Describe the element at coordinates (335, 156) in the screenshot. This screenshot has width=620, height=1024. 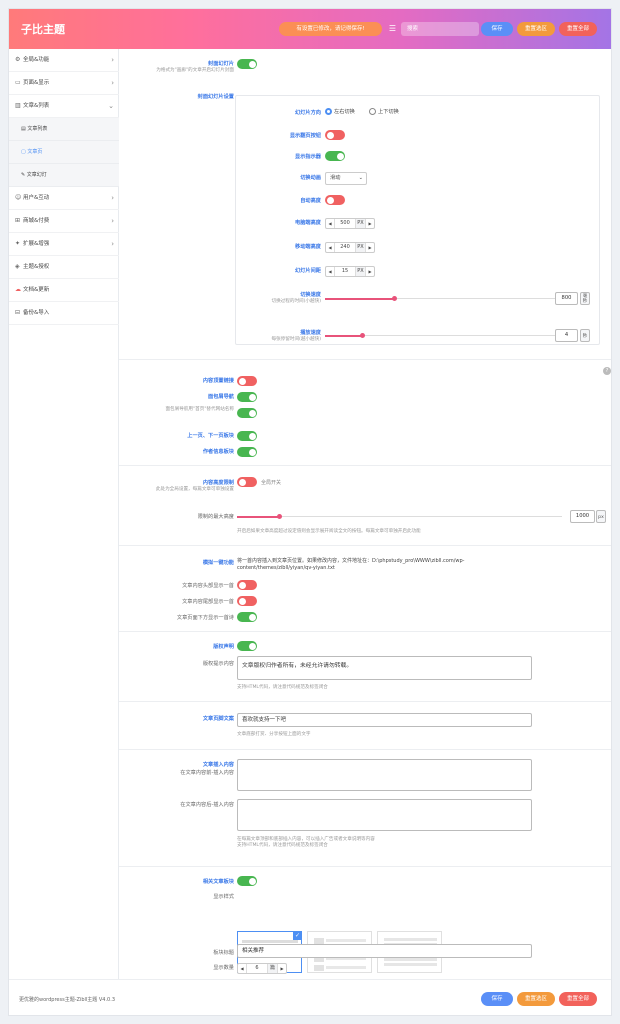
I see `indicator-toggle` at that location.